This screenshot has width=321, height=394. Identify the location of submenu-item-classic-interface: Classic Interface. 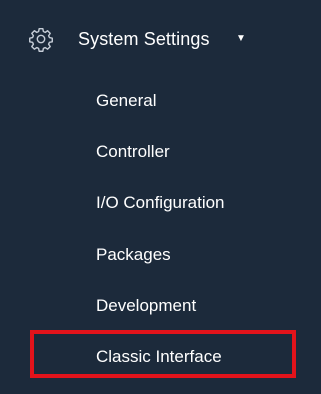
(160, 357).